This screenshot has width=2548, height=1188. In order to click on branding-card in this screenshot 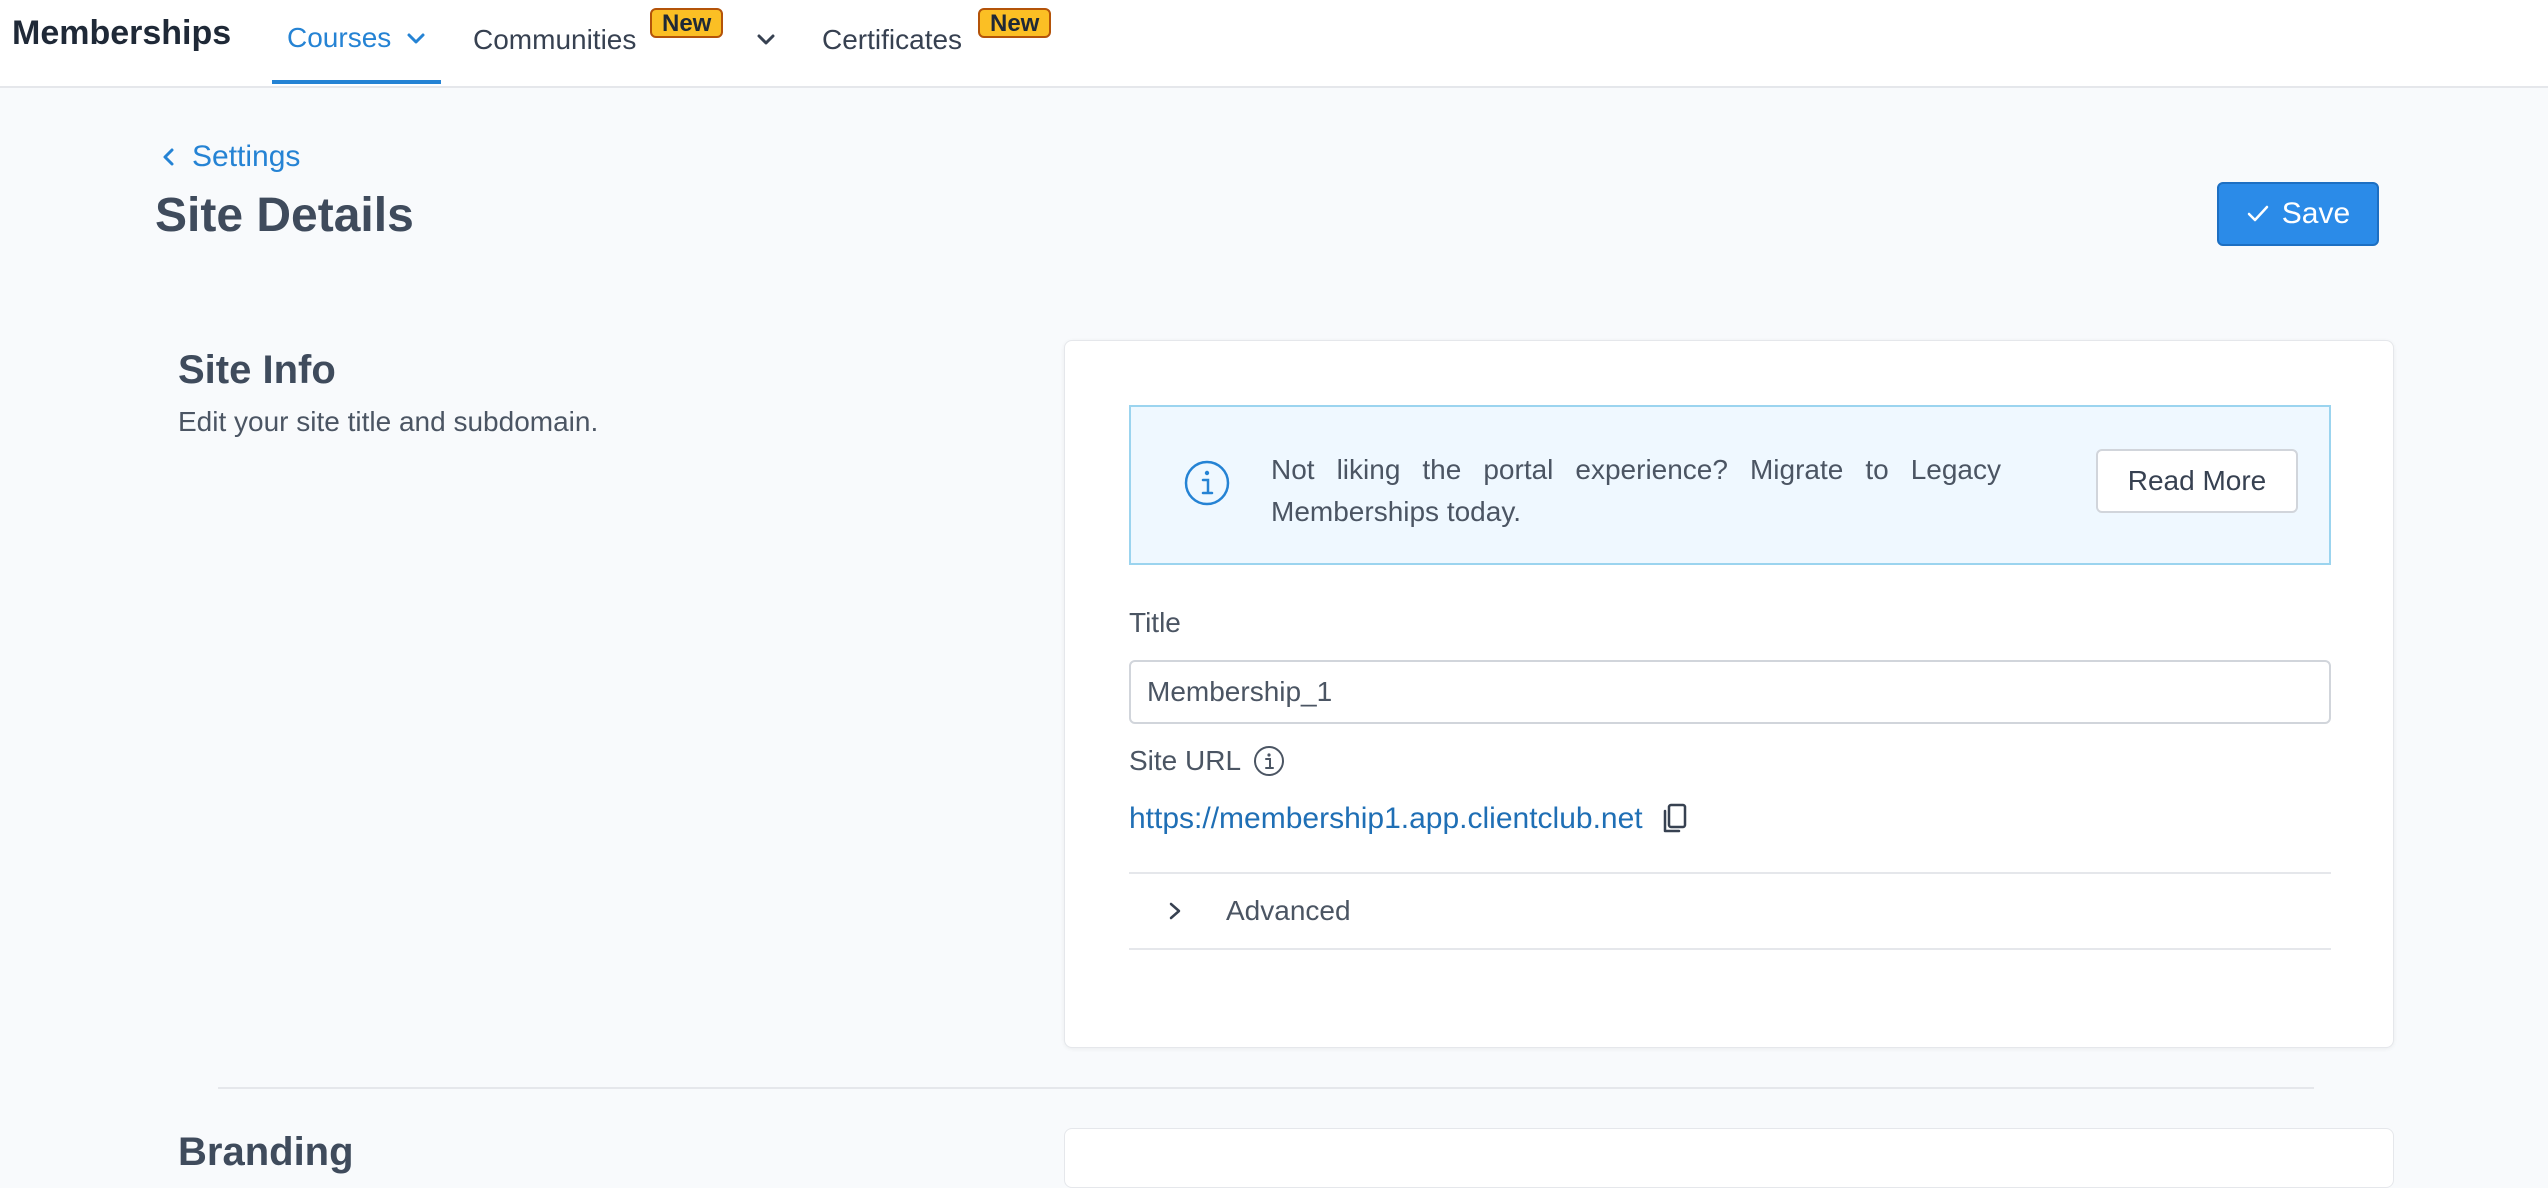, I will do `click(1729, 1158)`.